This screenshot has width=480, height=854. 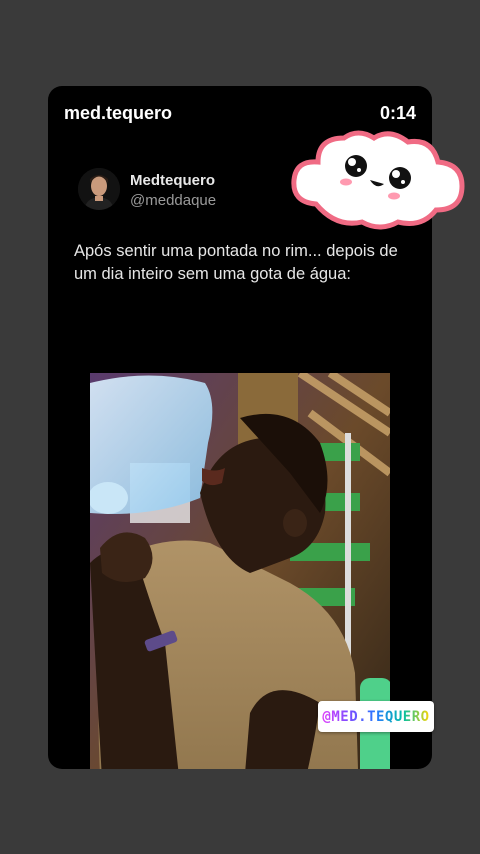 I want to click on avatar, so click(x=99, y=189).